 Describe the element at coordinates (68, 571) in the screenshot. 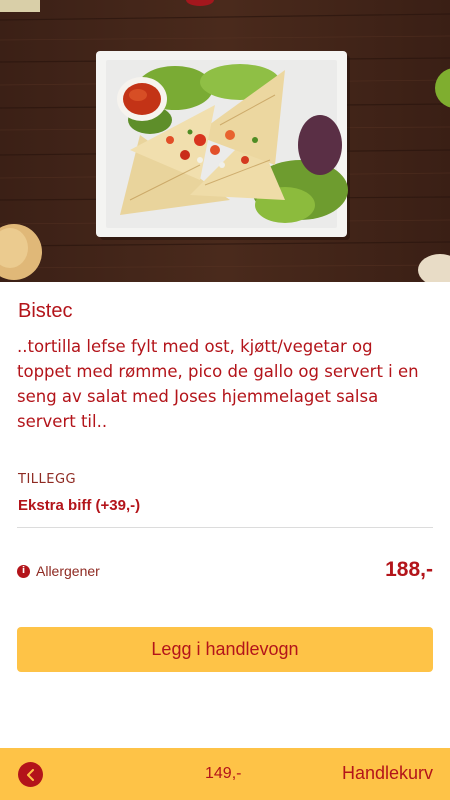

I see `allergens-label: Allergener` at that location.